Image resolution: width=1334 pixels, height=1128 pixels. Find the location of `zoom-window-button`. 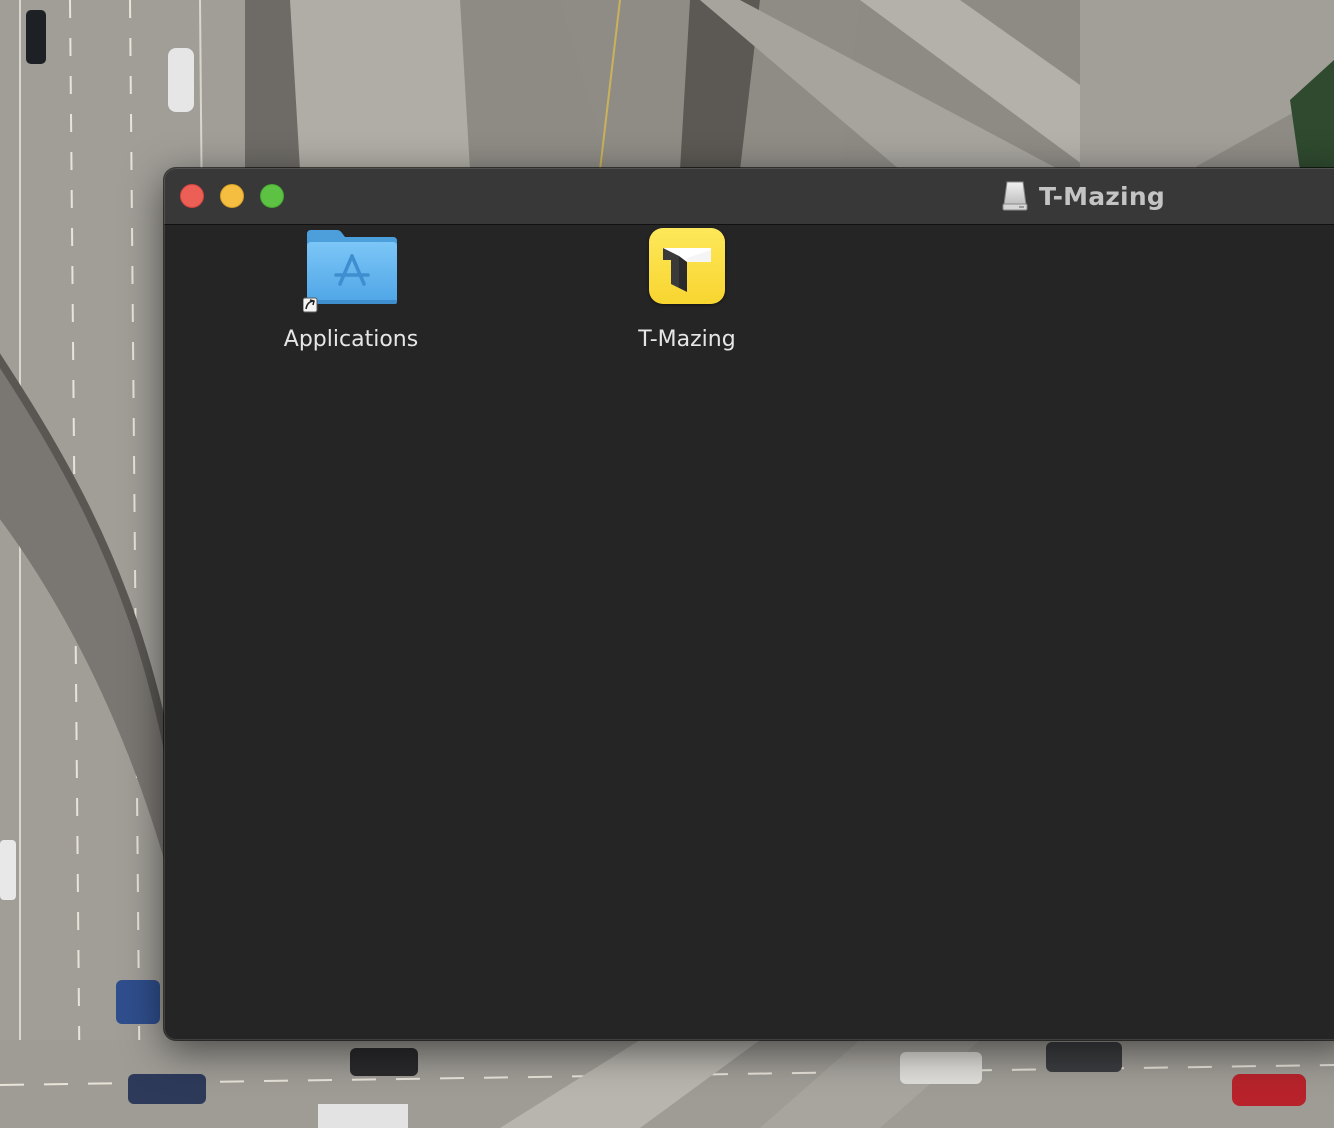

zoom-window-button is located at coordinates (272, 196).